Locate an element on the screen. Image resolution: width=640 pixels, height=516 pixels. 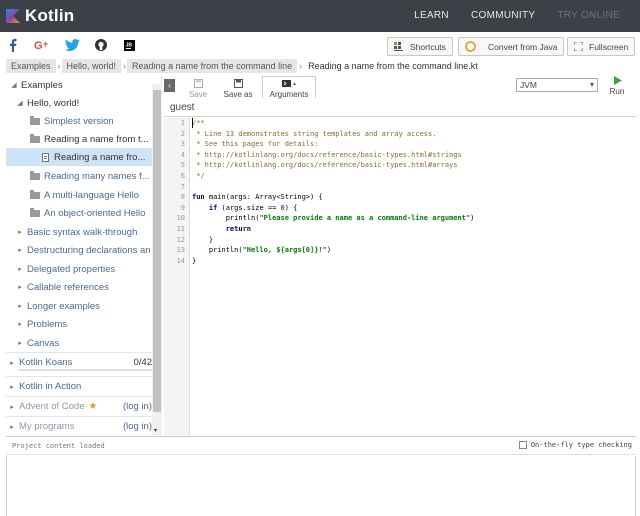
on-the-fly-checkbox: On-the-fly type checking is located at coordinates (575, 445).